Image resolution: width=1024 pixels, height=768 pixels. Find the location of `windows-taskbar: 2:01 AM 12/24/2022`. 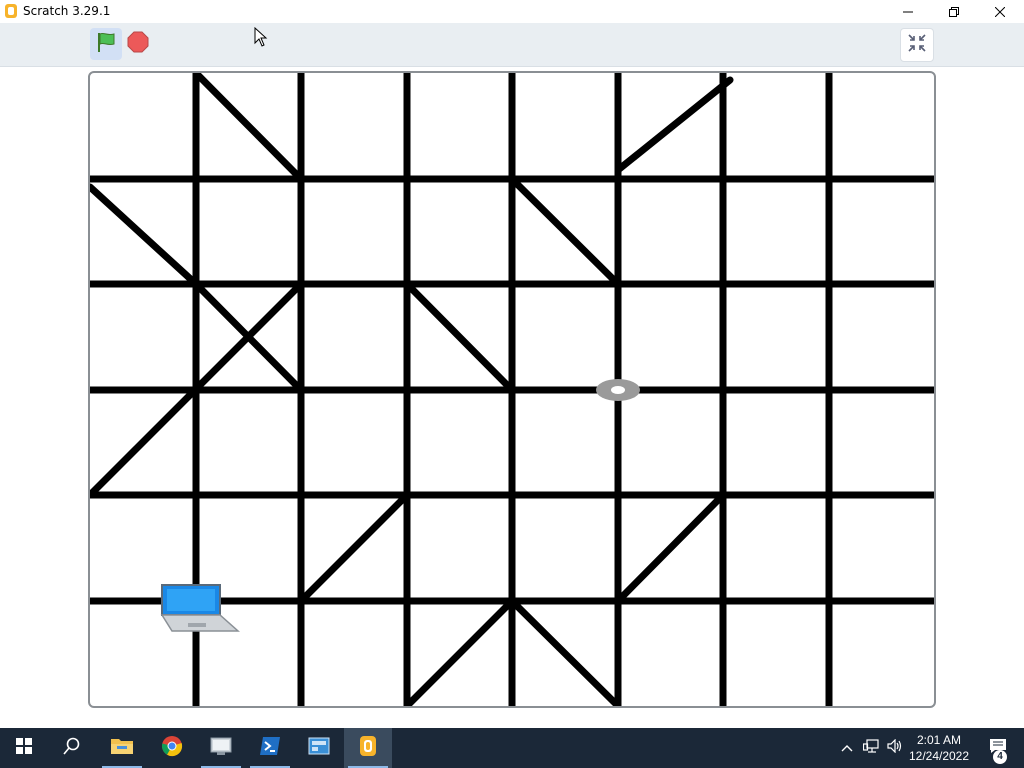

windows-taskbar: 2:01 AM 12/24/2022 is located at coordinates (512, 748).